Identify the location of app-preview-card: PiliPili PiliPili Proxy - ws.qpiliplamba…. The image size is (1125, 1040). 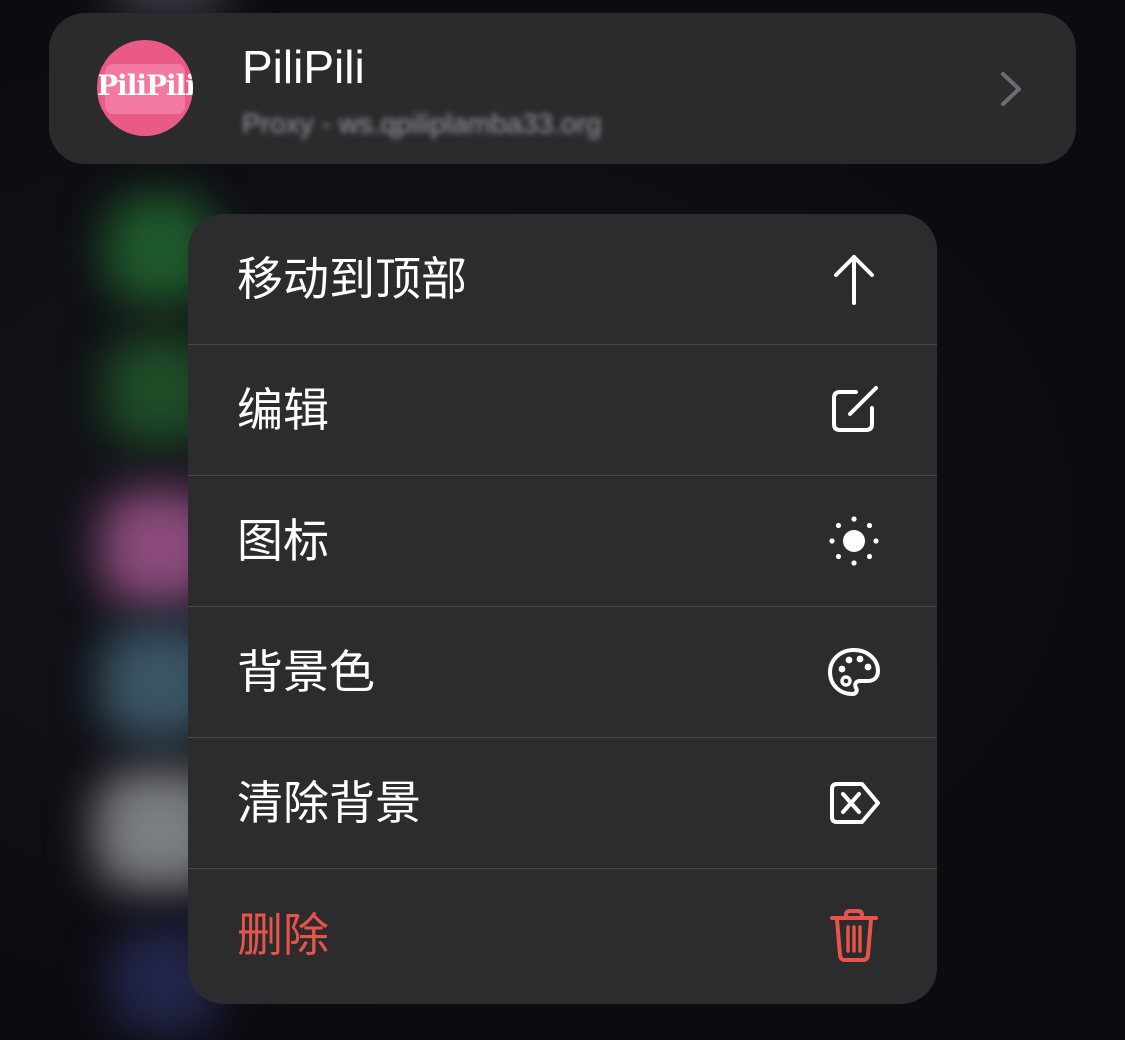
(562, 88).